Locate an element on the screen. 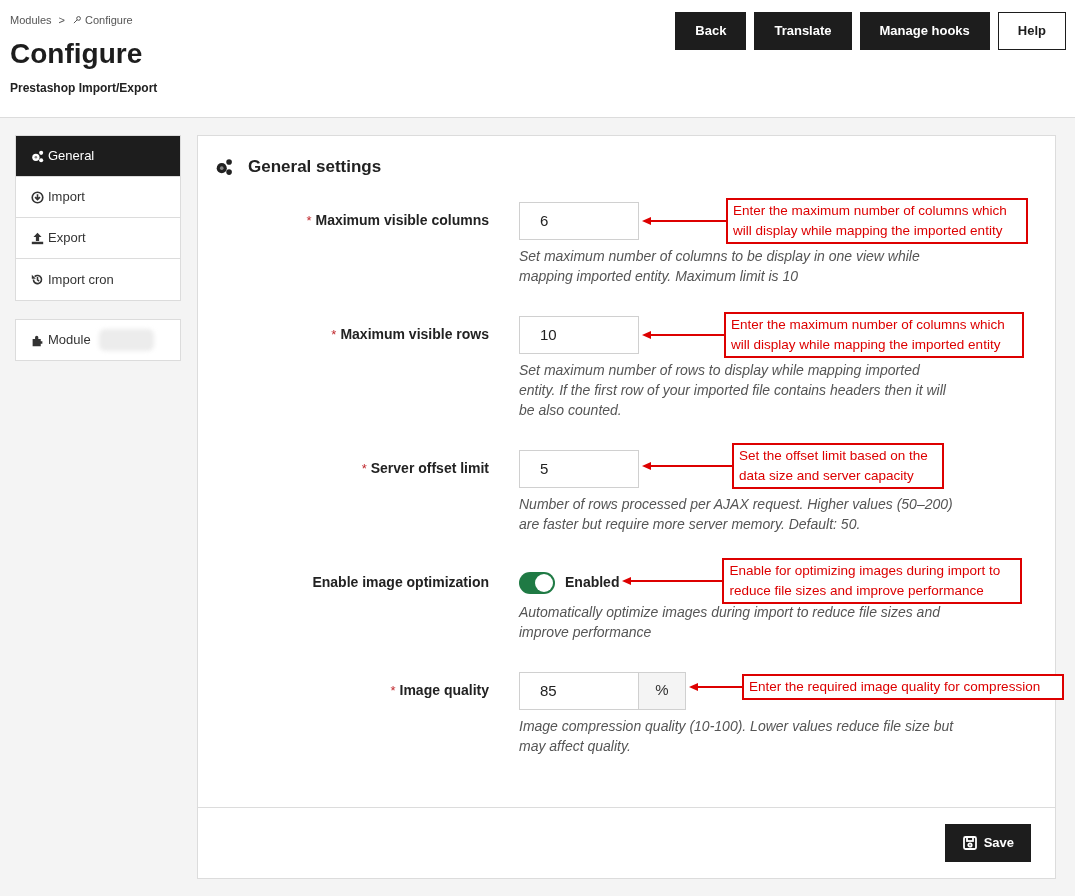  wrench-icon is located at coordinates (77, 20).